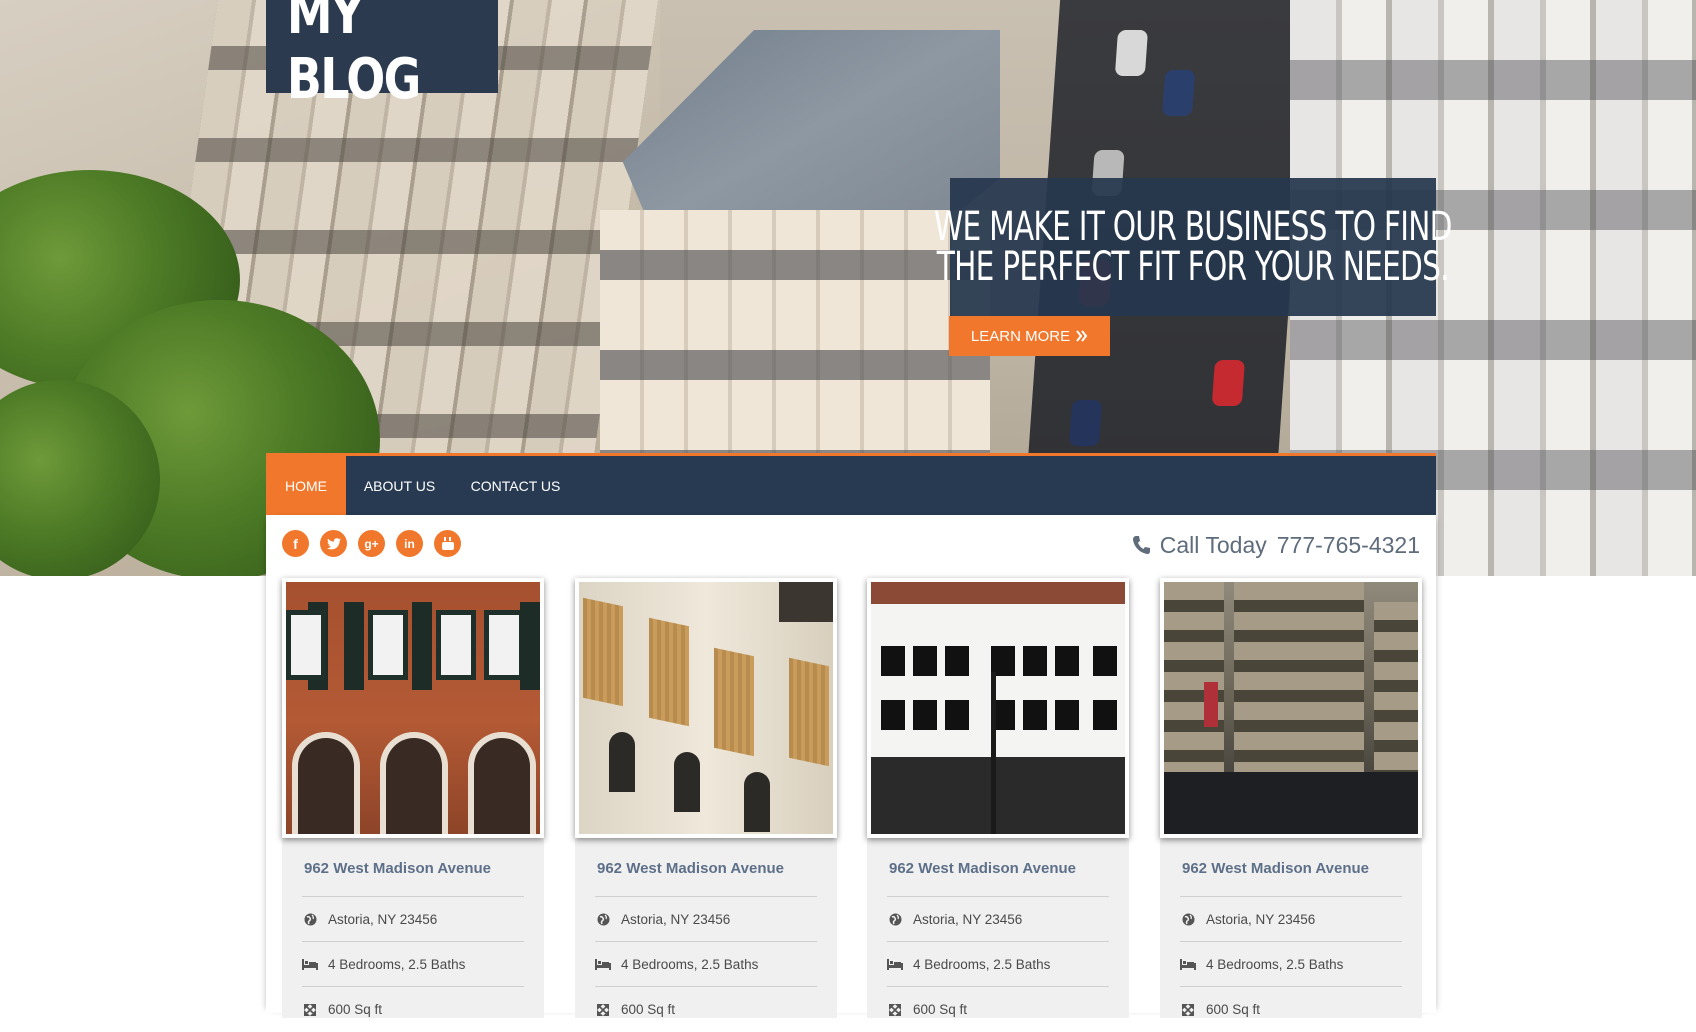  I want to click on learn-more-button: LEARN MORE, so click(1029, 336).